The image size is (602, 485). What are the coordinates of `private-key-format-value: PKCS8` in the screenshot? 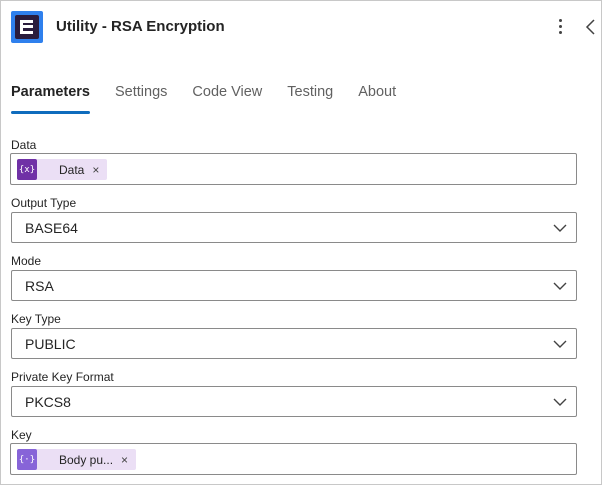 It's located at (48, 402).